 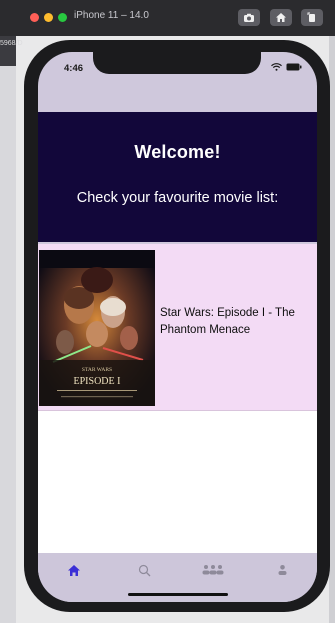 What do you see at coordinates (177, 198) in the screenshot?
I see `welcome-subtitle: Check your favourite movie list:` at bounding box center [177, 198].